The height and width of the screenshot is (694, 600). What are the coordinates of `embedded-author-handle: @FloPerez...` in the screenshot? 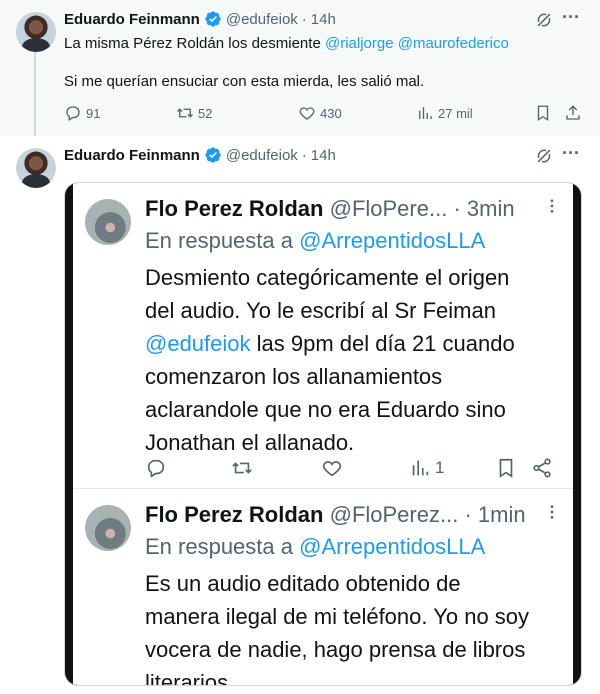 It's located at (394, 514).